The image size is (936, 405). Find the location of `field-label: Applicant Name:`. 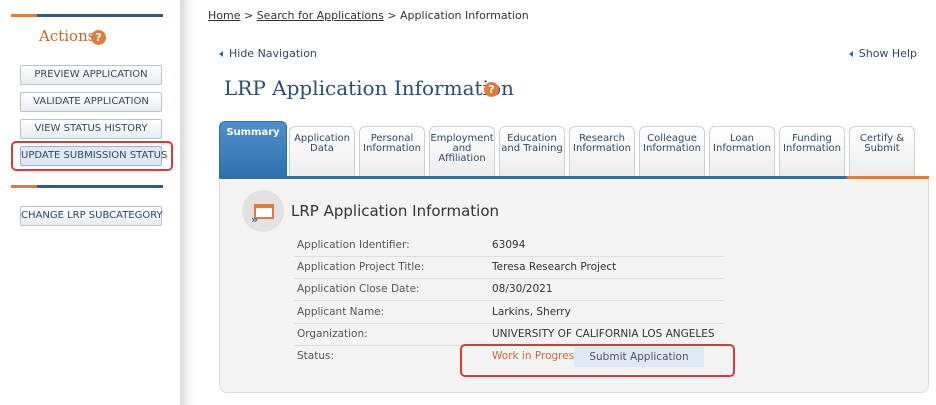

field-label: Applicant Name: is located at coordinates (341, 312).